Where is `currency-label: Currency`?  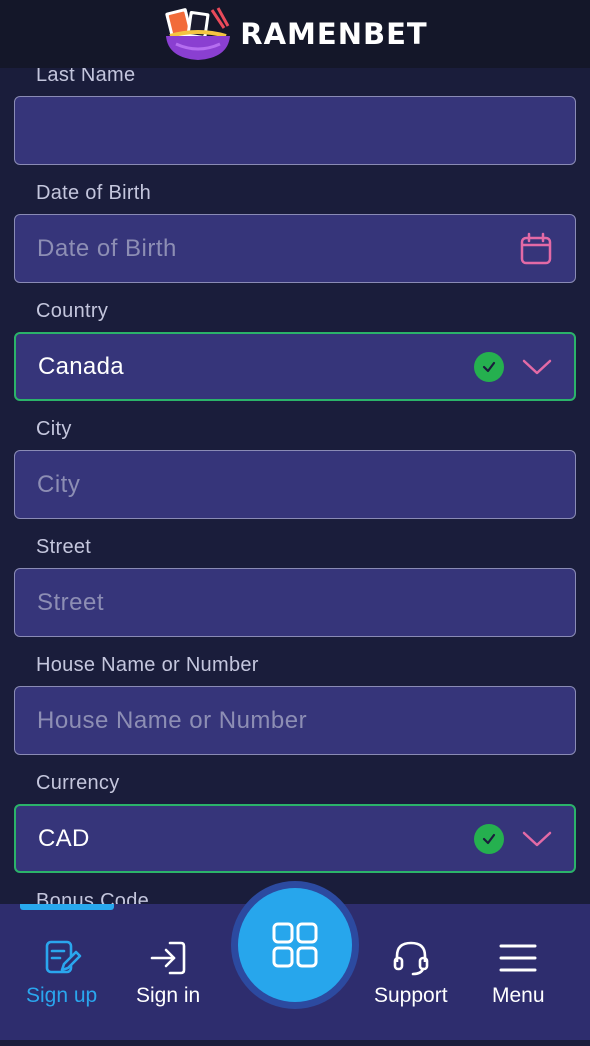
currency-label: Currency is located at coordinates (78, 783).